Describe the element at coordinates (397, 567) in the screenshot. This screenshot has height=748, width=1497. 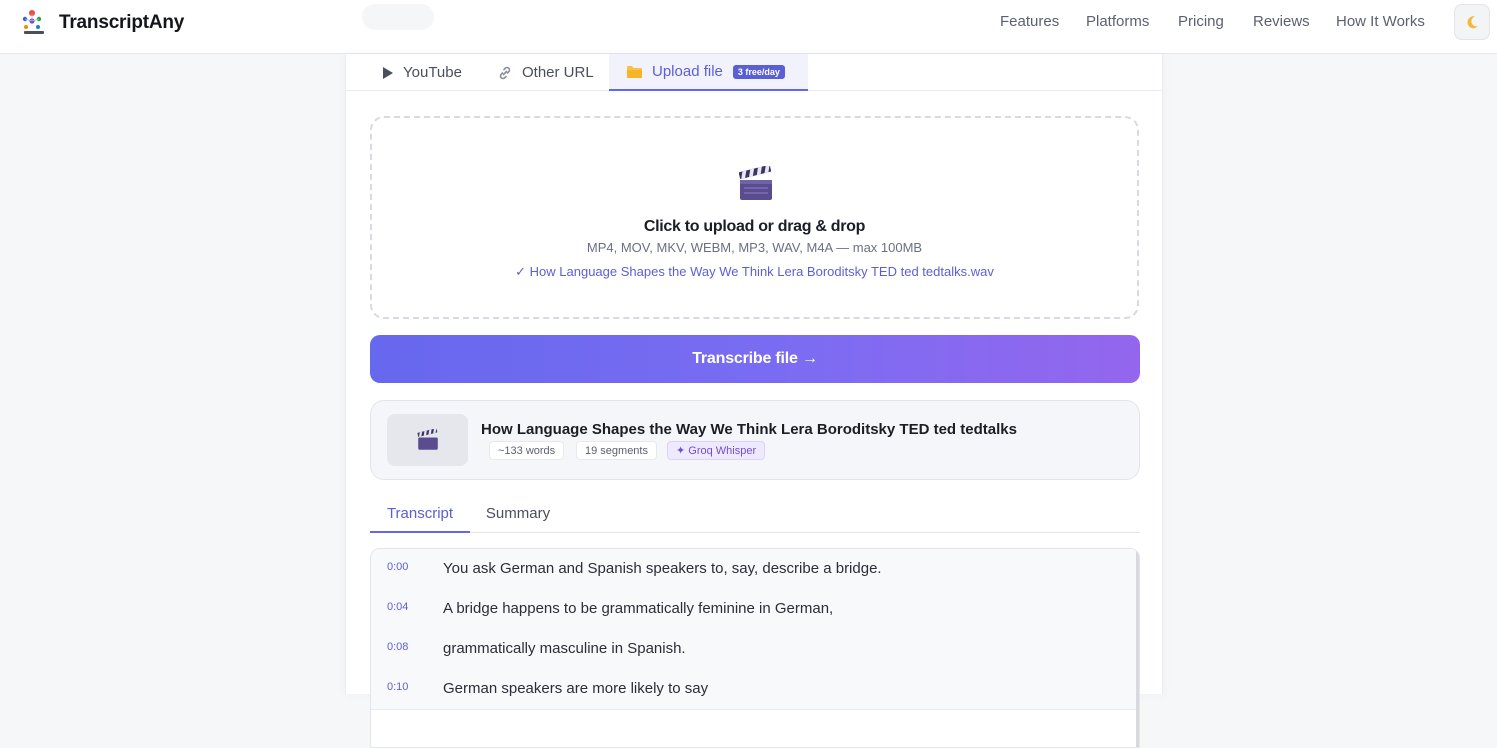
I see `segment-timestamp: 0:00` at that location.